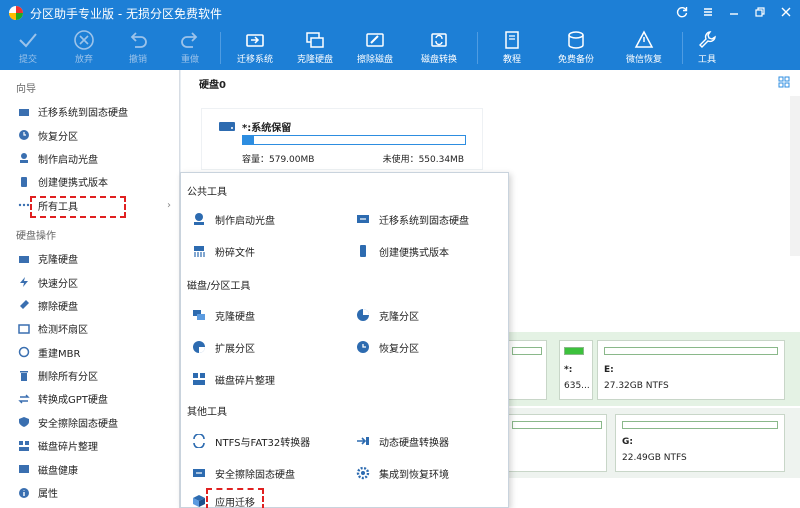 Image resolution: width=800 pixels, height=508 pixels. Describe the element at coordinates (682, 12) in the screenshot. I see `refresh-icon` at that location.